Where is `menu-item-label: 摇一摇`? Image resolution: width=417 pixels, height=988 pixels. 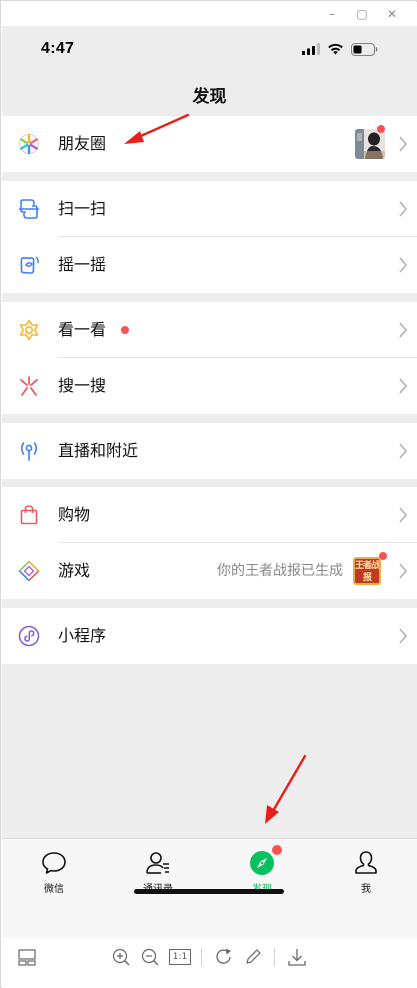
menu-item-label: 摇一摇 is located at coordinates (82, 264).